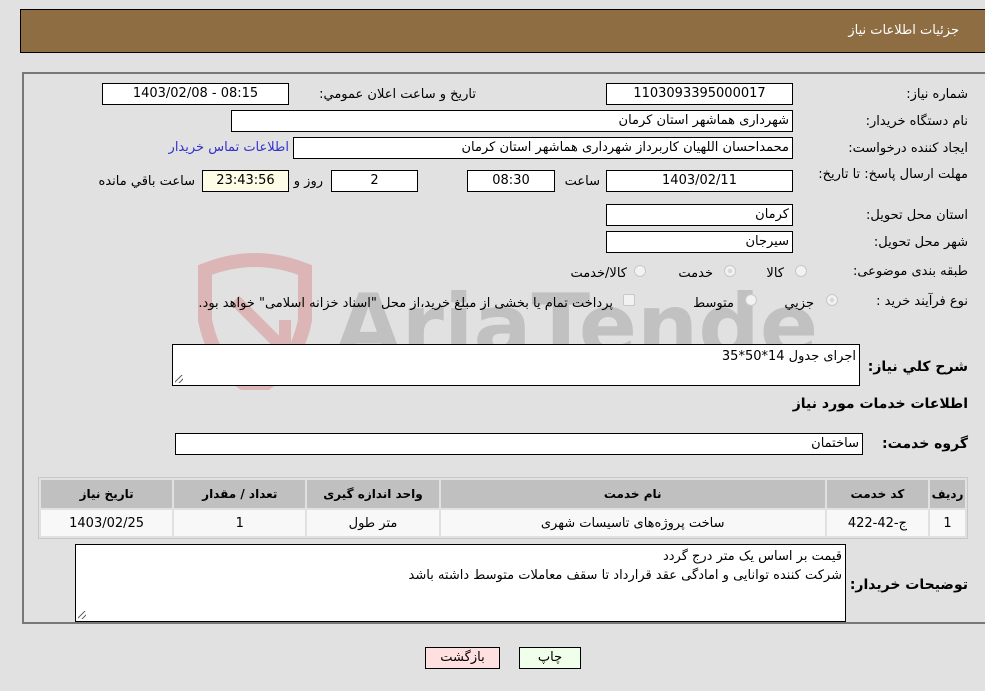 Image resolution: width=985 pixels, height=691 pixels. I want to click on category-label: طبقه بندی موضوعی:, so click(910, 271).